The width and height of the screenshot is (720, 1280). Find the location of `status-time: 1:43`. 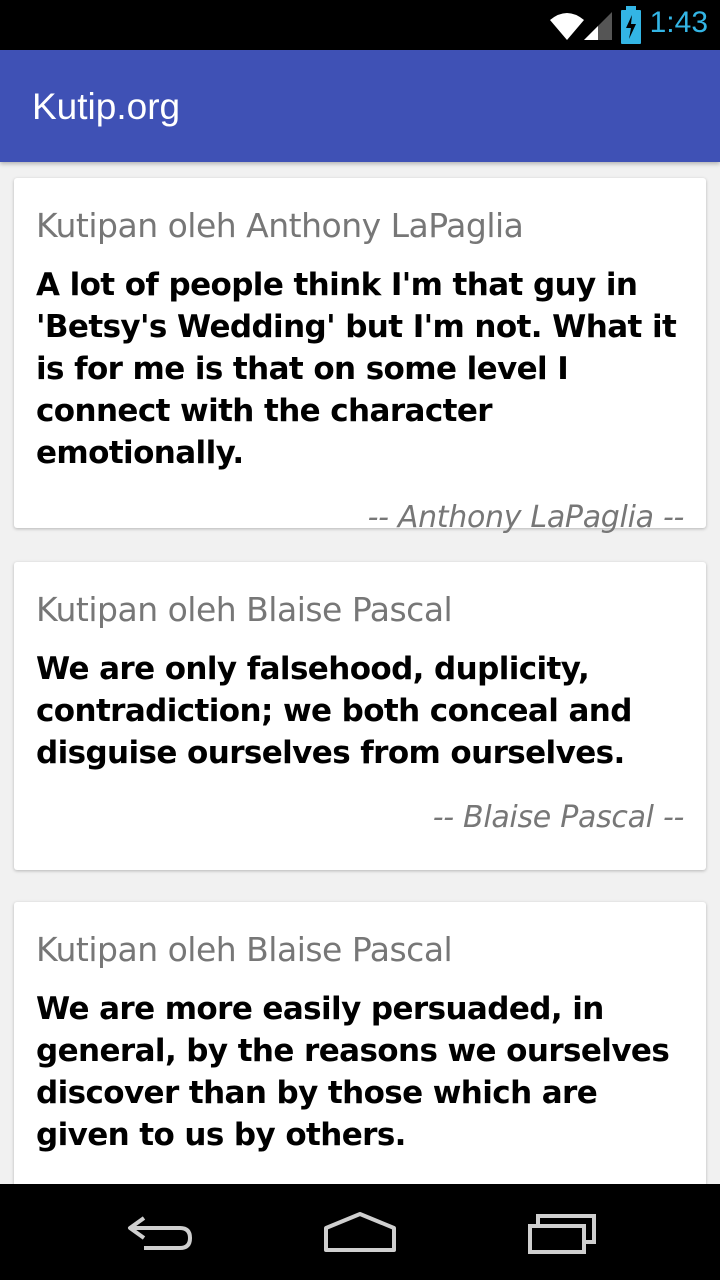

status-time: 1:43 is located at coordinates (678, 22).